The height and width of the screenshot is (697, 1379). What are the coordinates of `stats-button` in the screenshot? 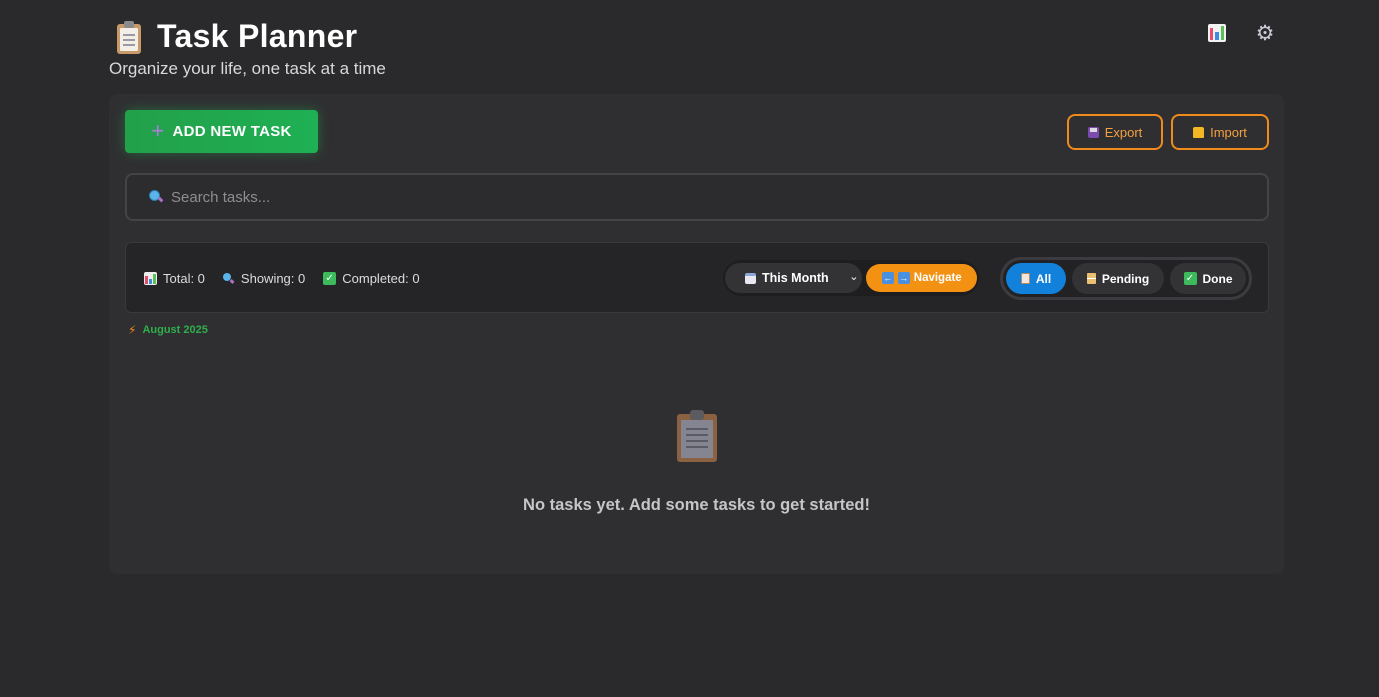 It's located at (1217, 33).